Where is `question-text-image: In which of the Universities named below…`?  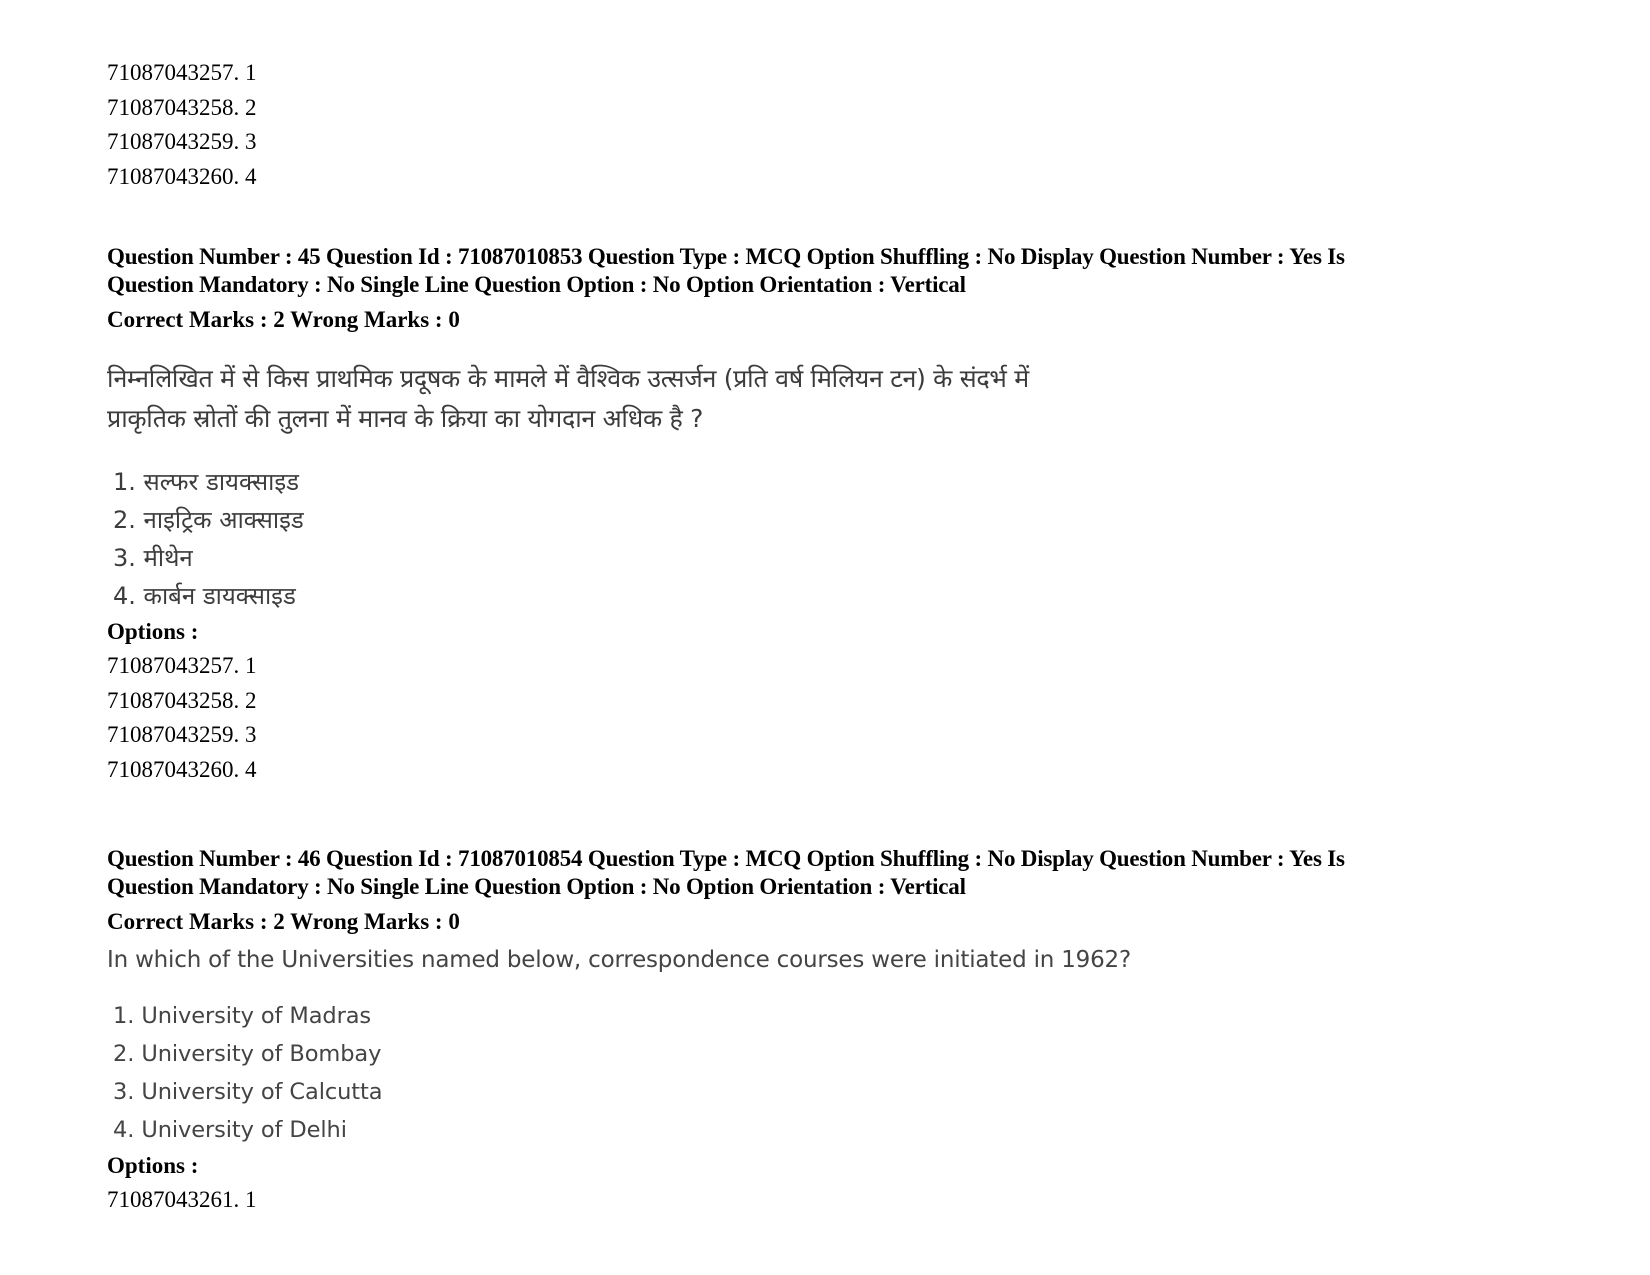
question-text-image: In which of the Universities named below… is located at coordinates (837, 960).